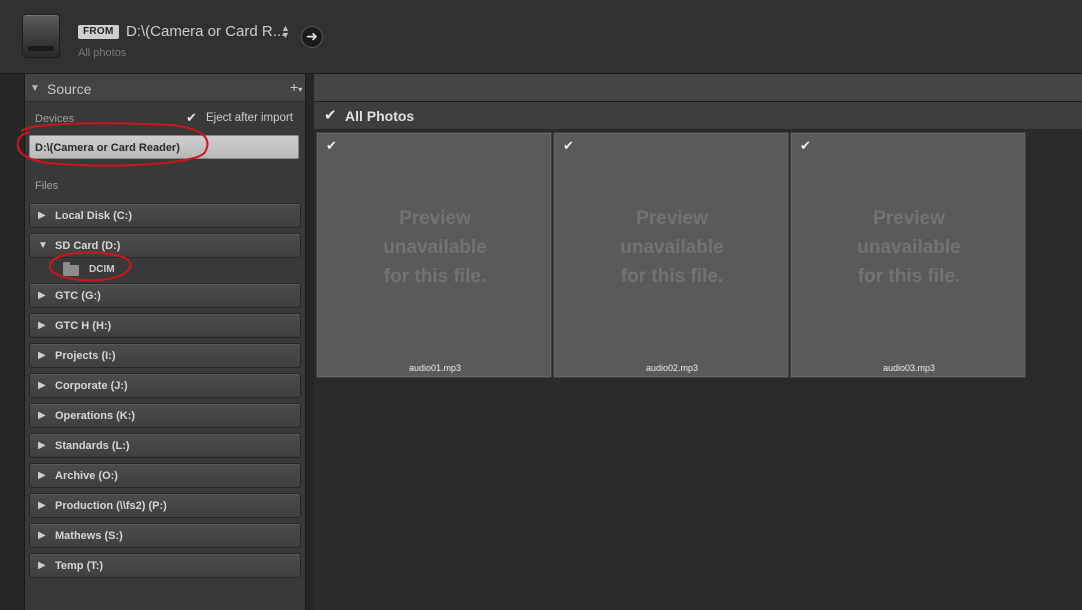  Describe the element at coordinates (95, 416) in the screenshot. I see `volume-label: Operations (K:)` at that location.